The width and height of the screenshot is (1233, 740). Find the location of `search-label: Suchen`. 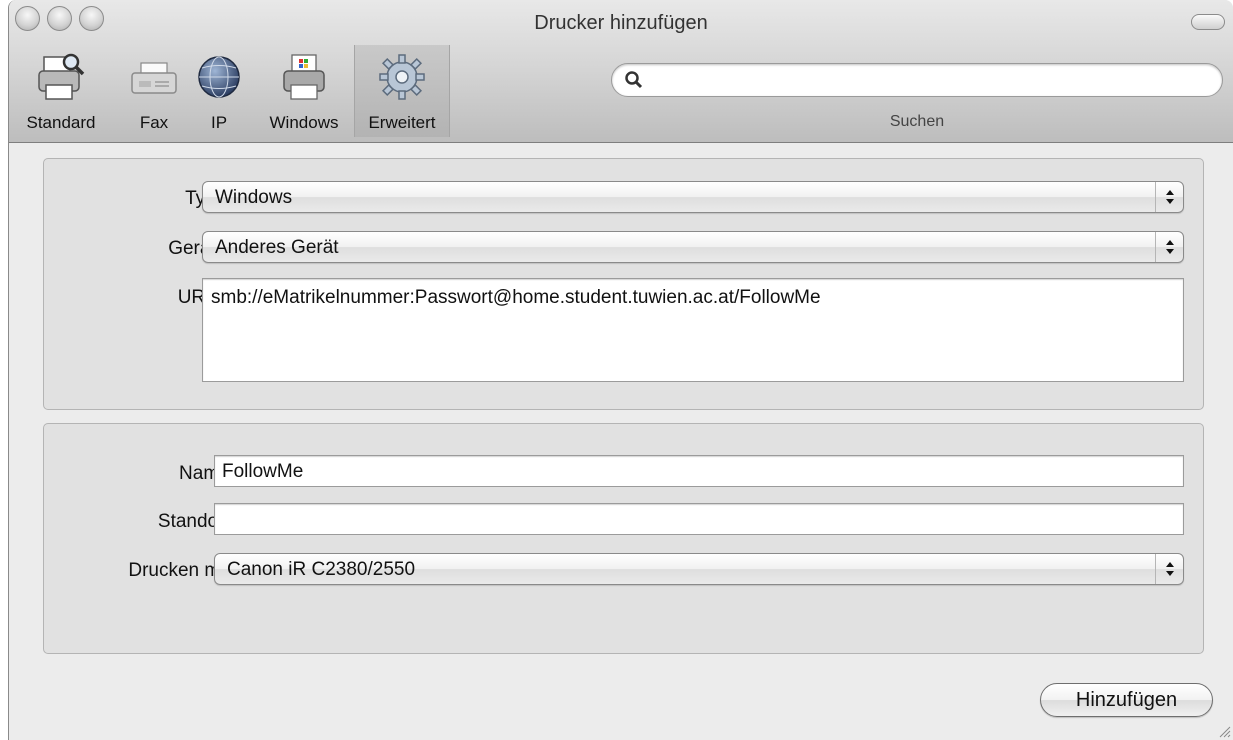

search-label: Suchen is located at coordinates (917, 121).